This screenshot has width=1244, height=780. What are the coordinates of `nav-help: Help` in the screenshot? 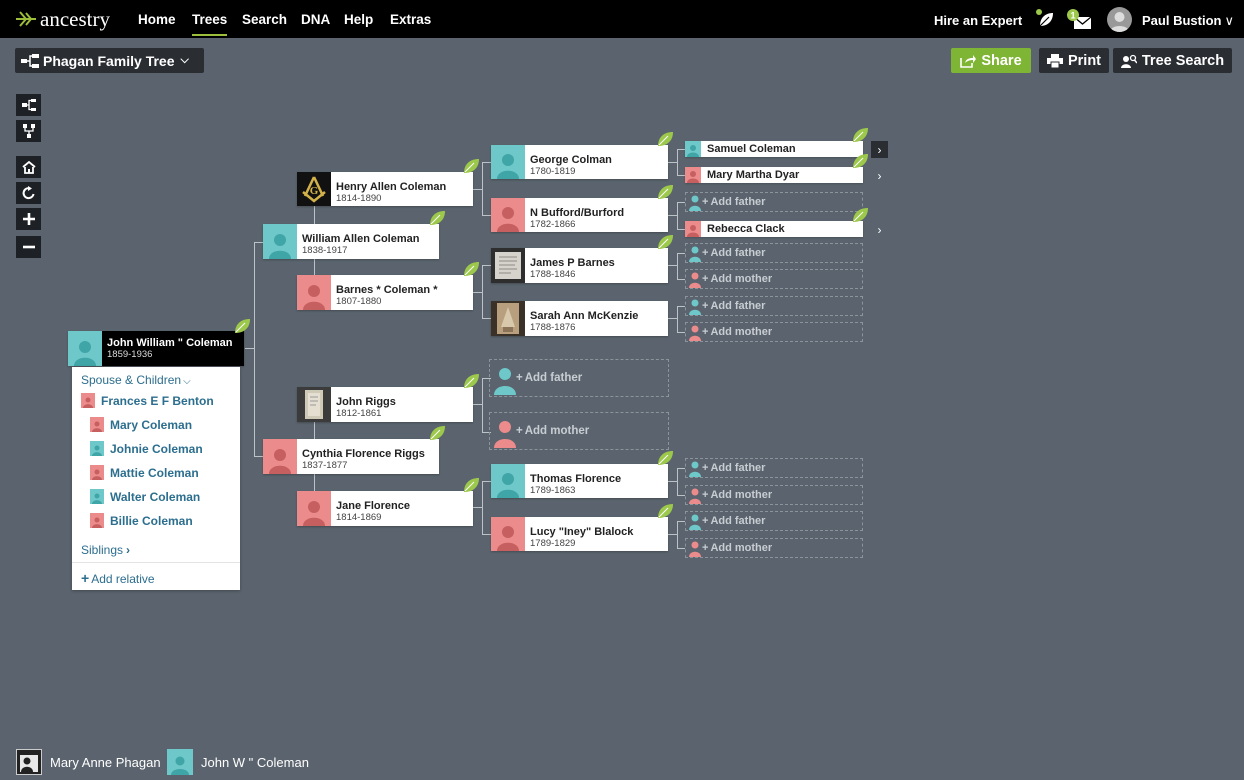 It's located at (358, 19).